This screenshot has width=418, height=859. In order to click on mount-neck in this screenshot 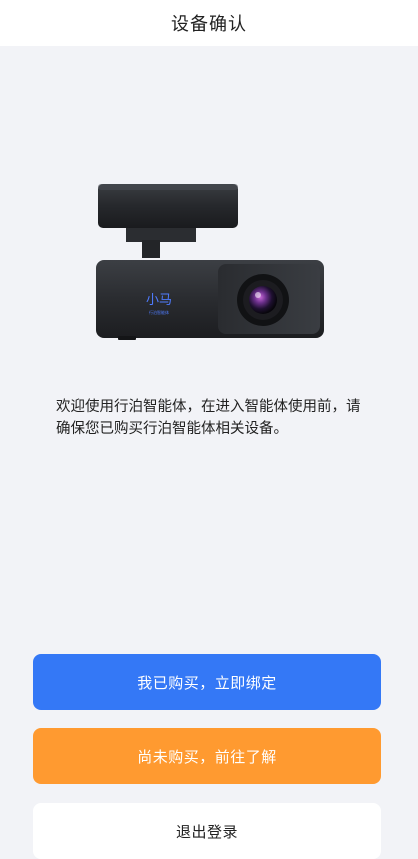, I will do `click(161, 235)`.